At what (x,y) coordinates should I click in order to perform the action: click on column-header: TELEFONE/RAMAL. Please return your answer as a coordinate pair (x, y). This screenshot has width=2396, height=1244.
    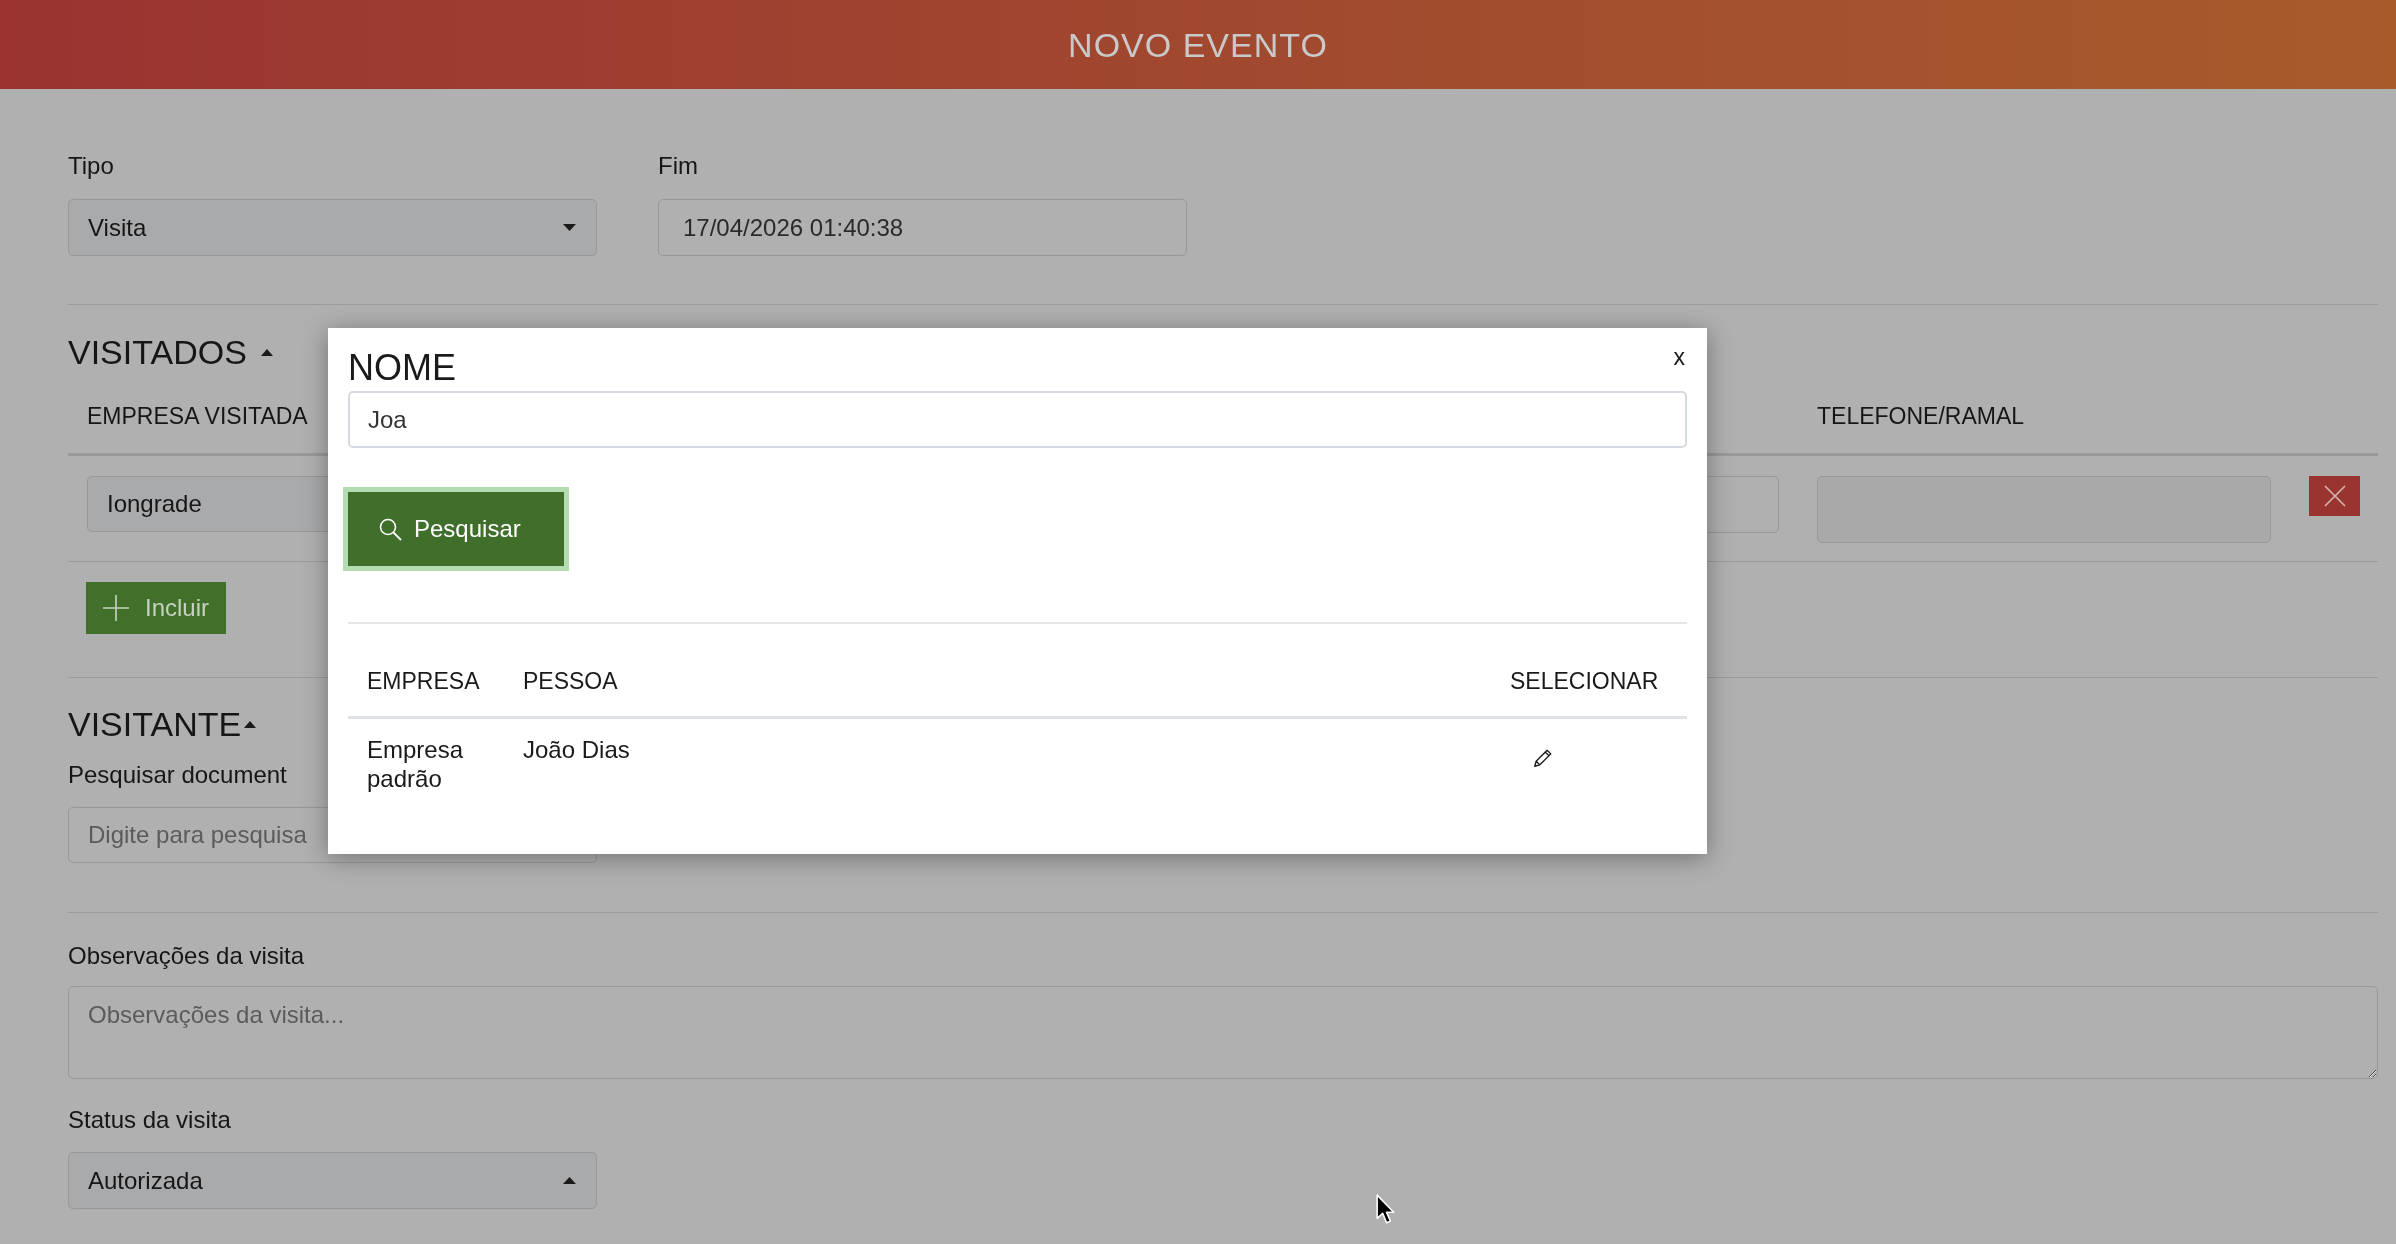
    Looking at the image, I should click on (1921, 416).